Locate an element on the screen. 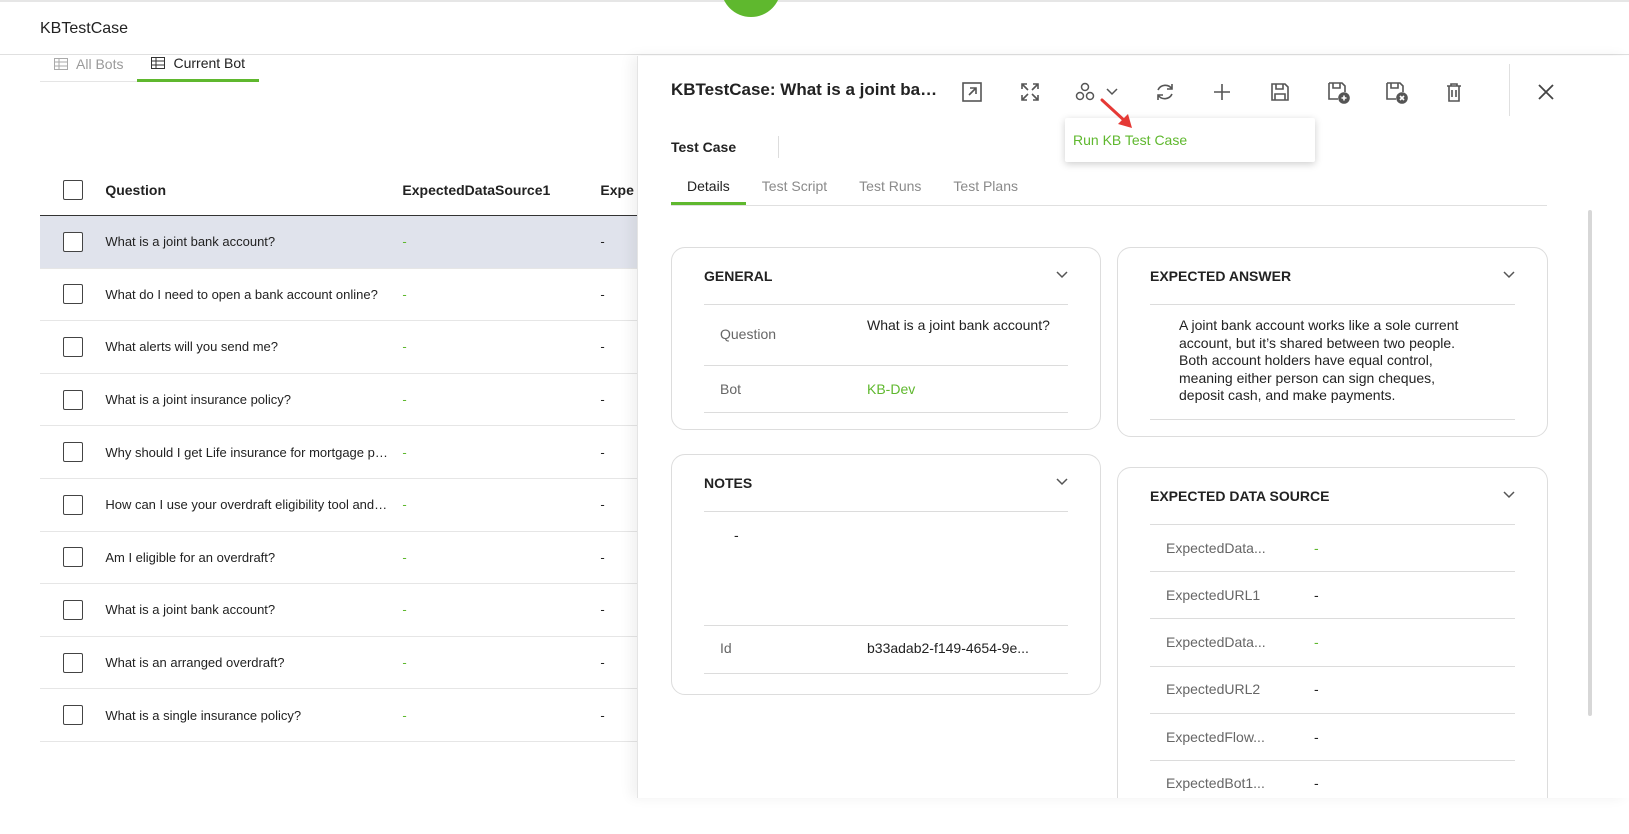 The height and width of the screenshot is (834, 1629). question-cell: Am I eligible for an overdraft? is located at coordinates (190, 557).